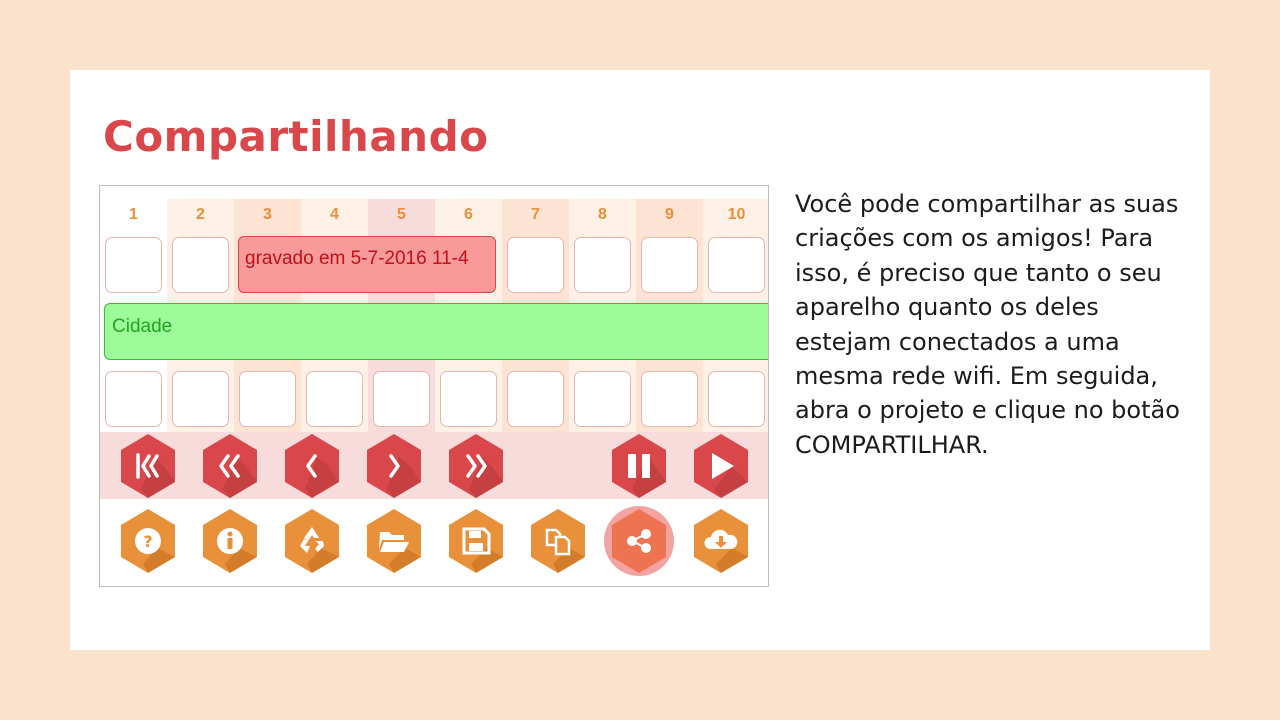 Image resolution: width=1280 pixels, height=720 pixels. I want to click on recycle-icon, so click(312, 541).